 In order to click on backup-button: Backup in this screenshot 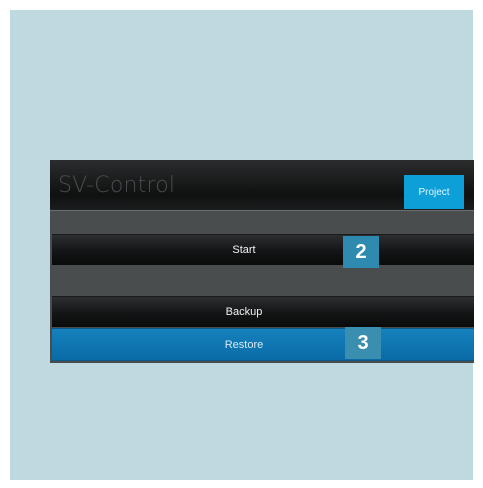, I will do `click(263, 311)`.